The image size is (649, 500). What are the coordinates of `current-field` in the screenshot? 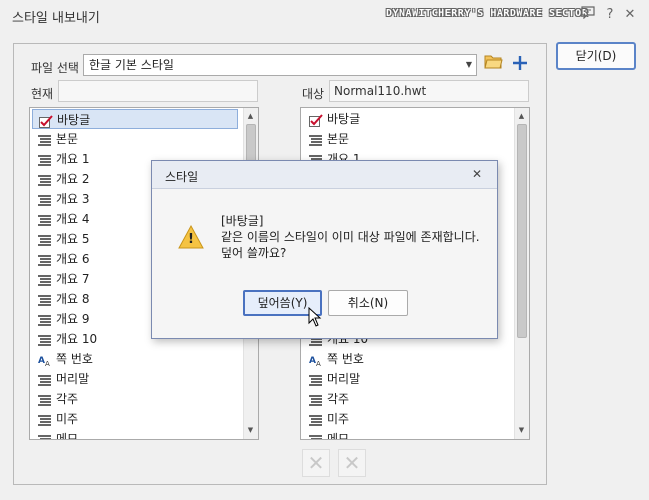 It's located at (158, 91).